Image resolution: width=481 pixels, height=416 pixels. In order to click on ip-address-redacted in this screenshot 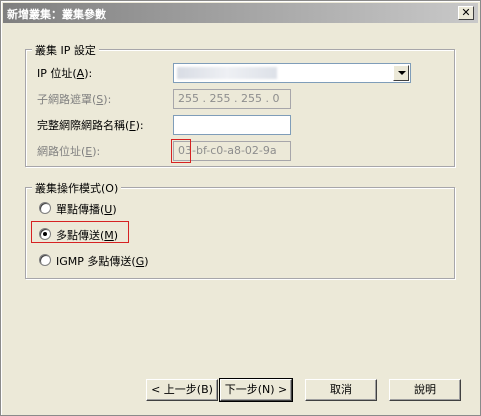, I will do `click(227, 73)`.